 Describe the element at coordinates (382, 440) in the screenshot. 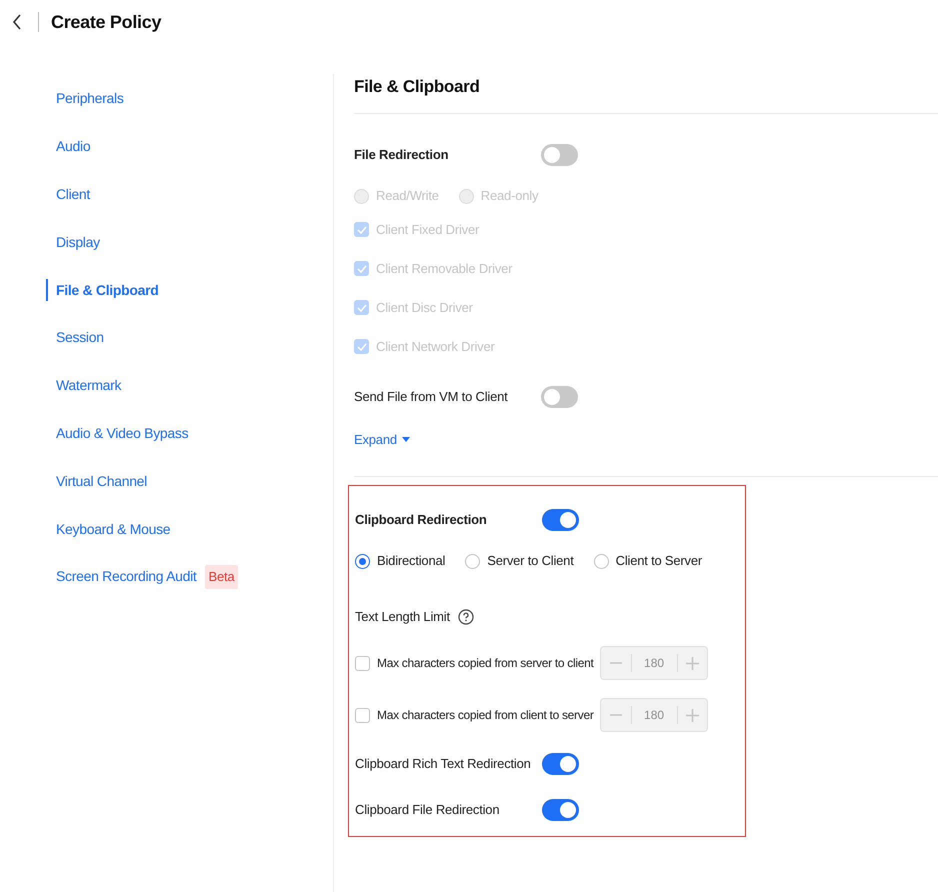

I see `expand-link: Expand` at that location.